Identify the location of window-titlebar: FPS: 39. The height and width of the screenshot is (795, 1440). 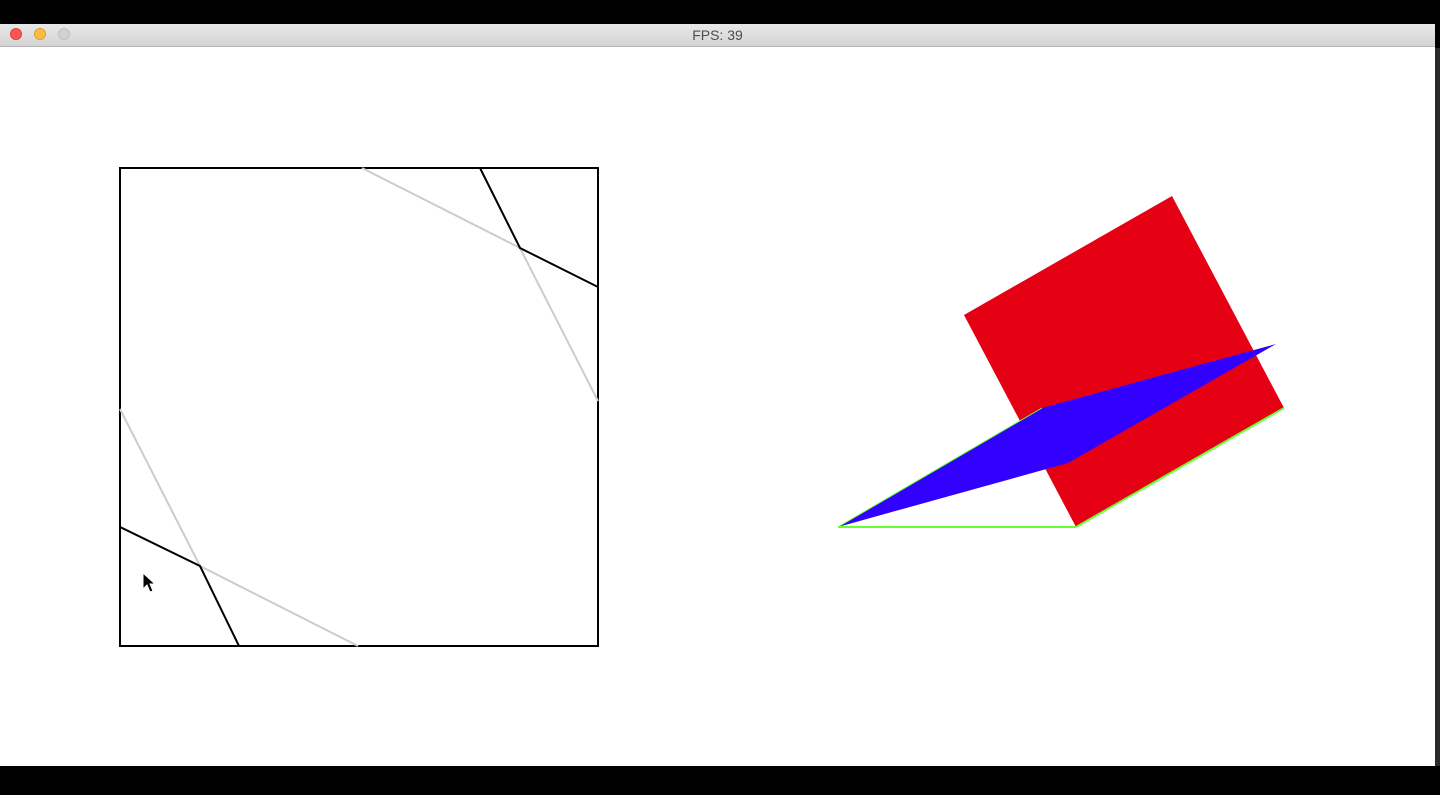
(717, 35).